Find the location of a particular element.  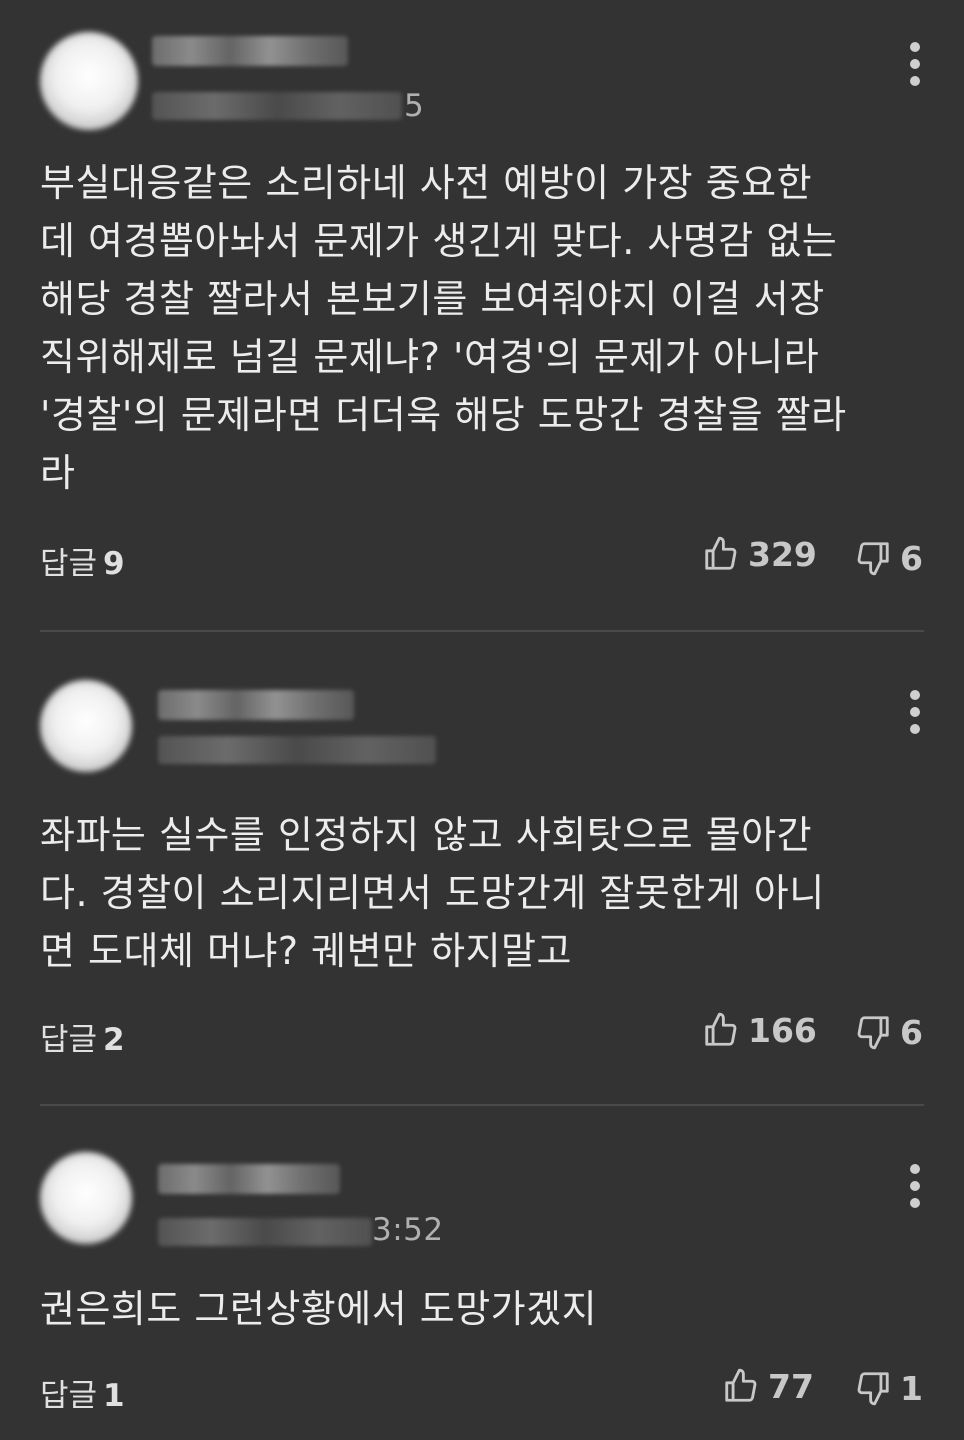

replies-button: 답글 2 is located at coordinates (82, 1036).